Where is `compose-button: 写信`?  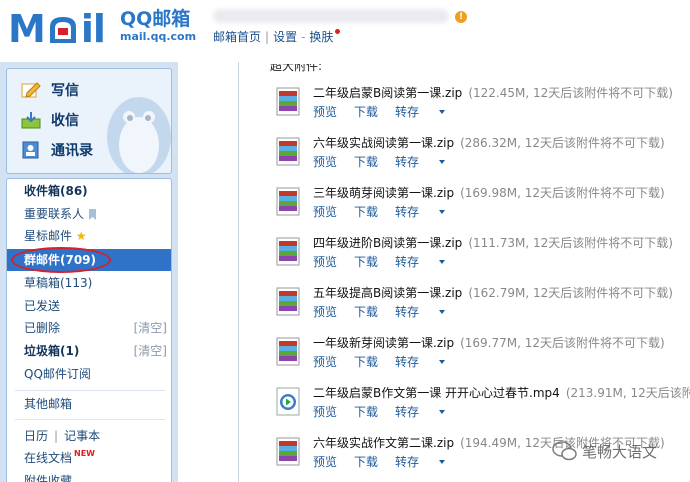
compose-button: 写信 is located at coordinates (50, 90).